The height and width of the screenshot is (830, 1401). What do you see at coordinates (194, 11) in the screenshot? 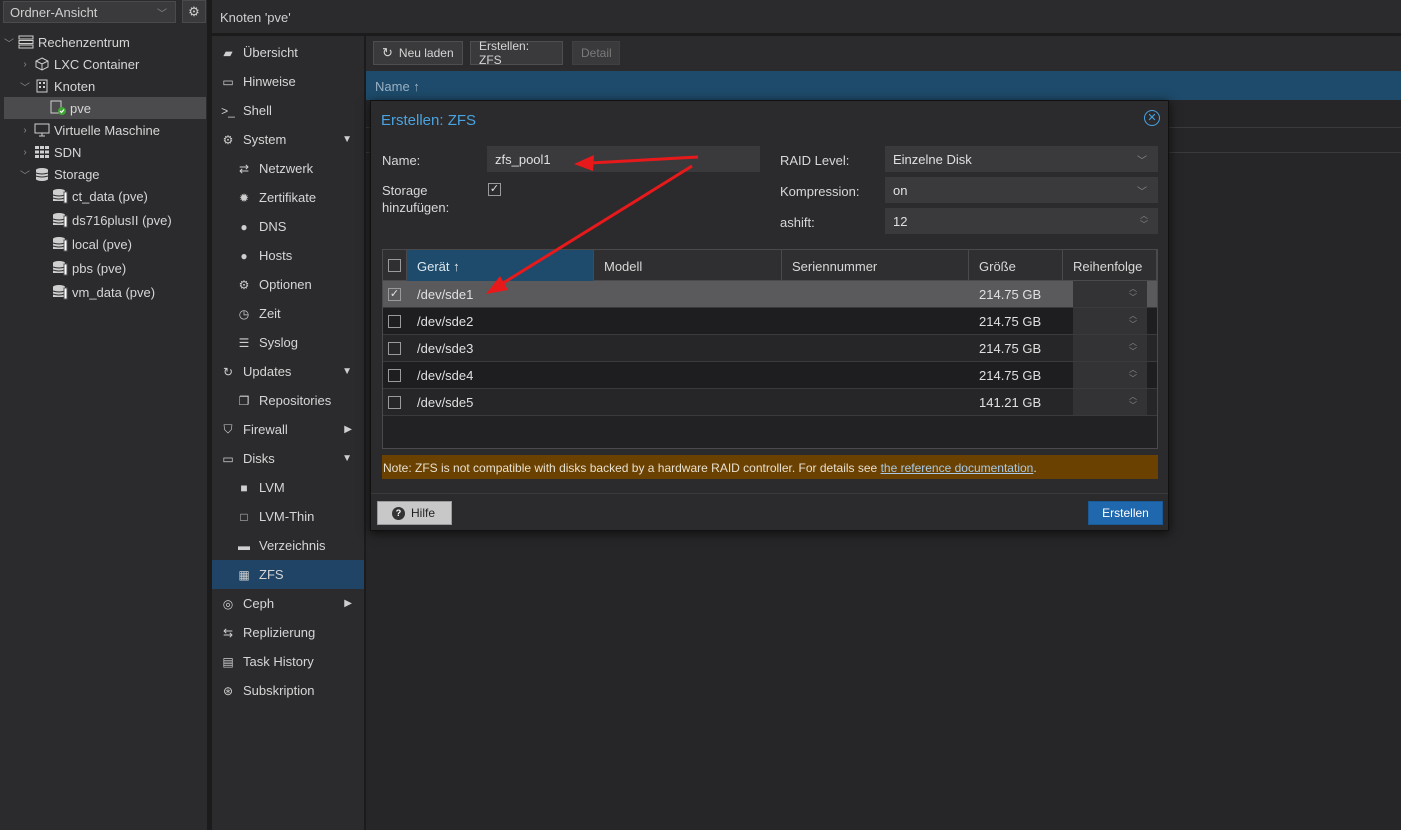
I see `gear-icon: ⚙` at bounding box center [194, 11].